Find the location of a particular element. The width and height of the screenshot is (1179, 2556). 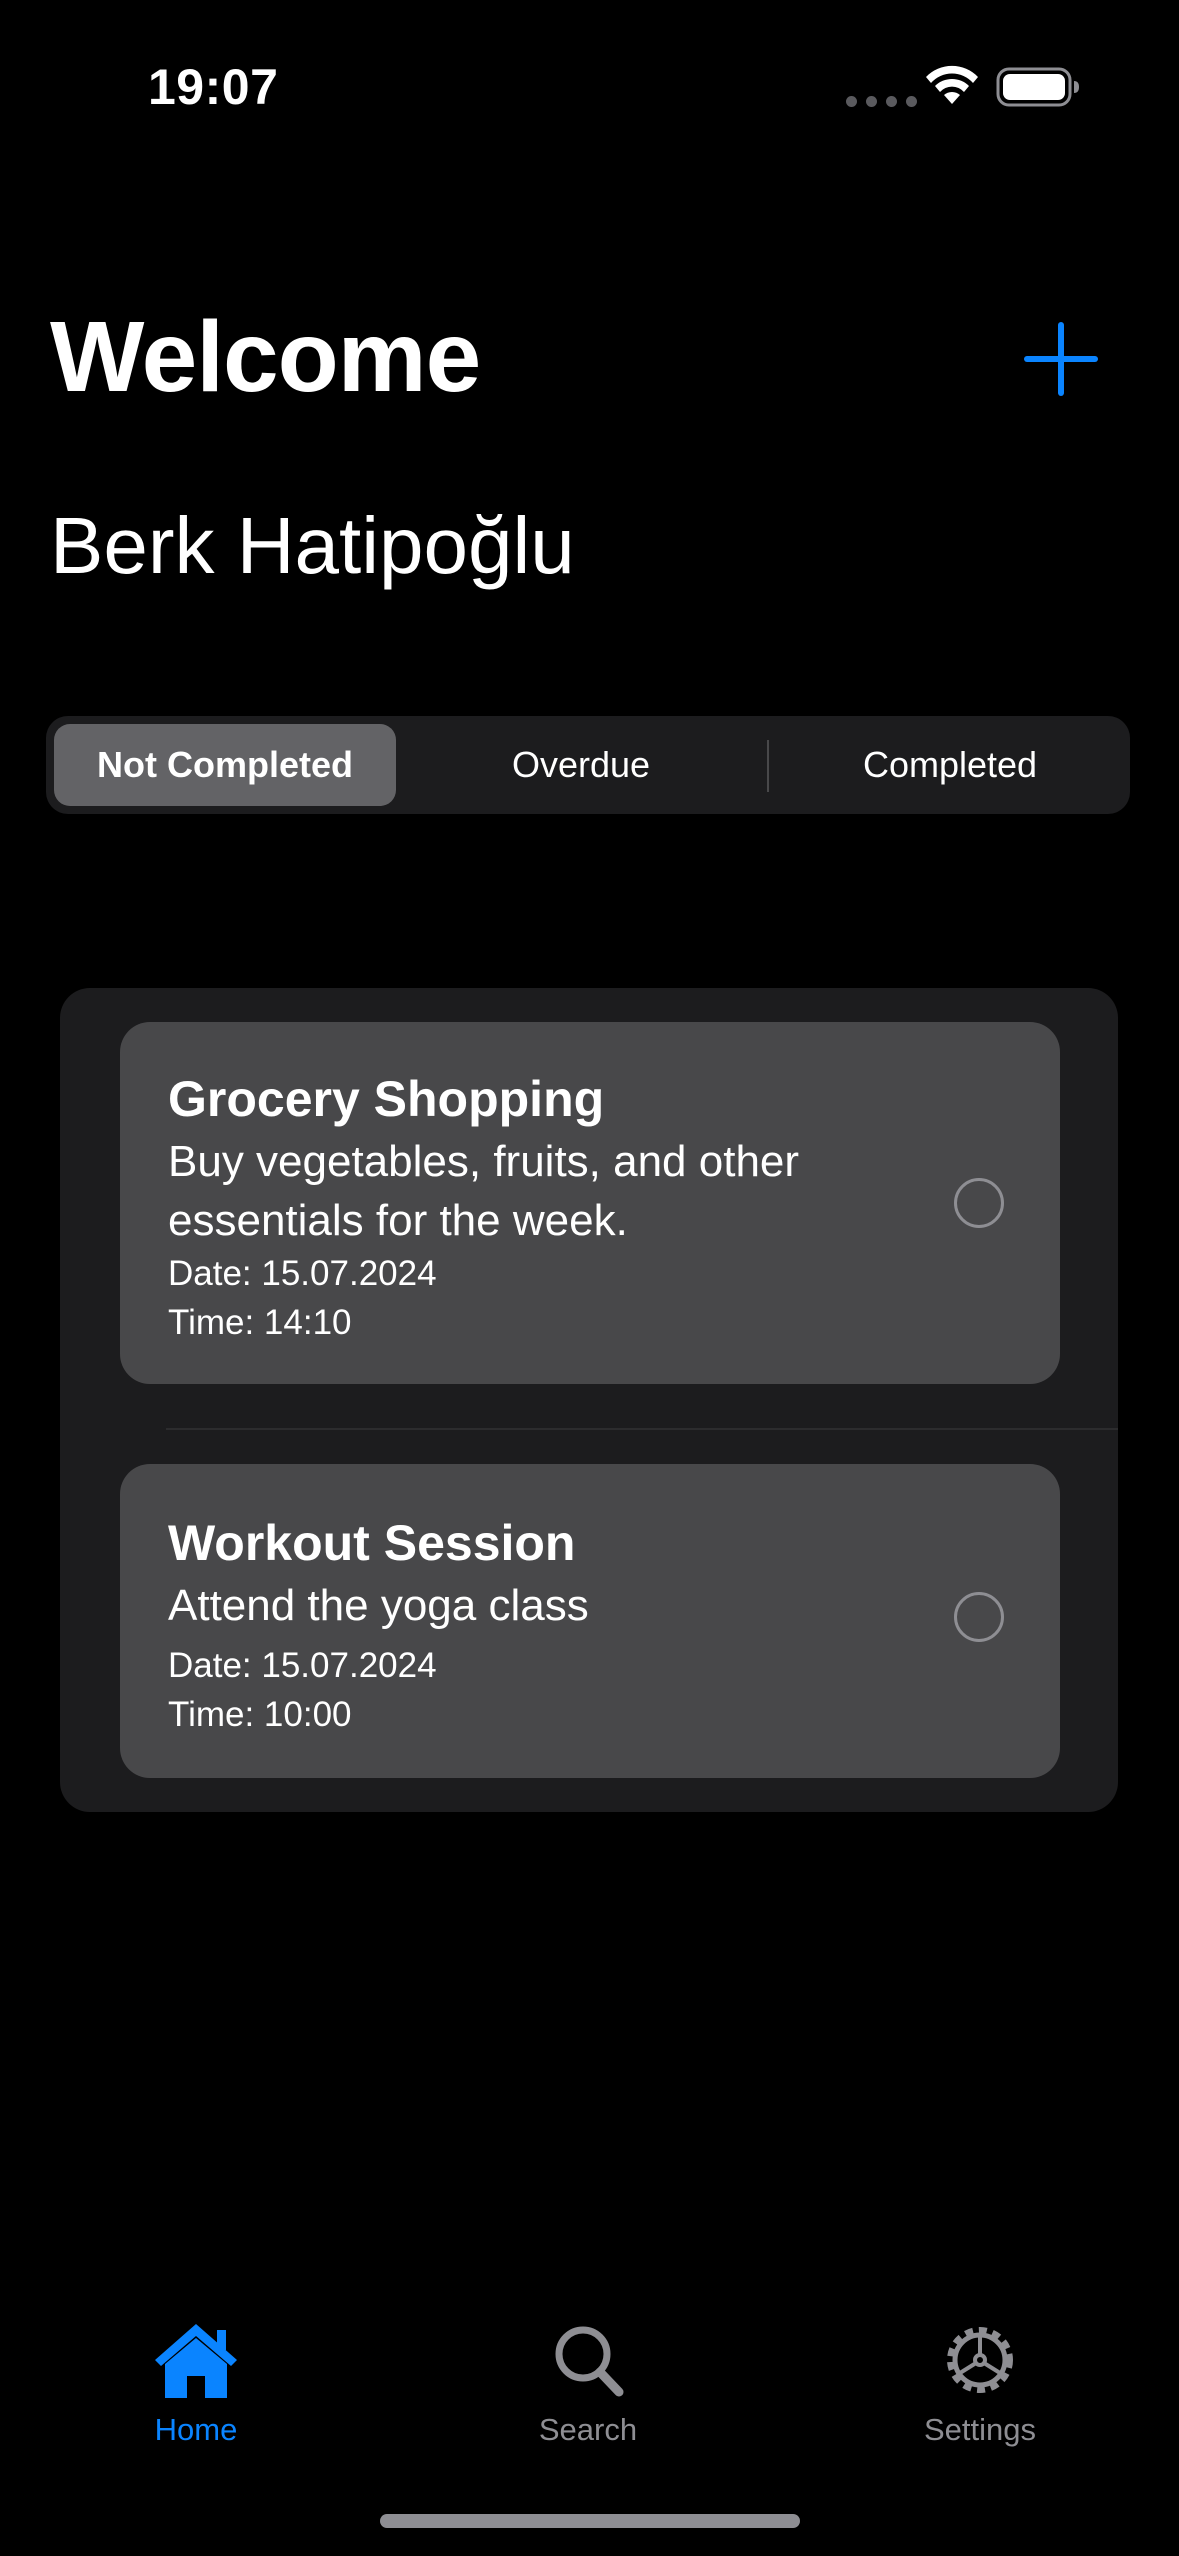

task-time: Time: 14:10 is located at coordinates (260, 1322).